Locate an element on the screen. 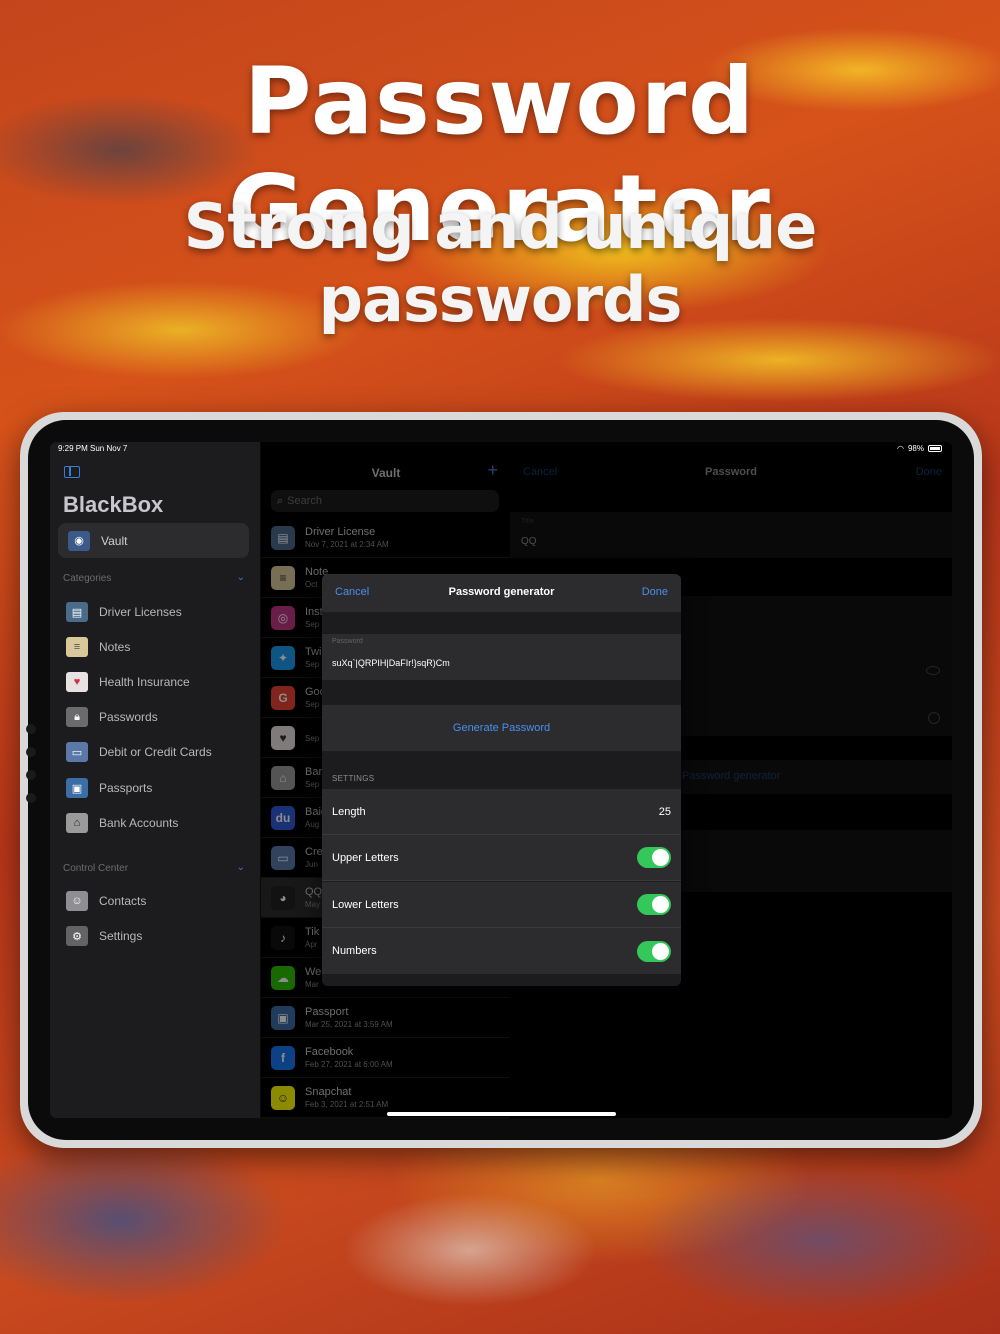  modal-done-button: Done is located at coordinates (655, 592).